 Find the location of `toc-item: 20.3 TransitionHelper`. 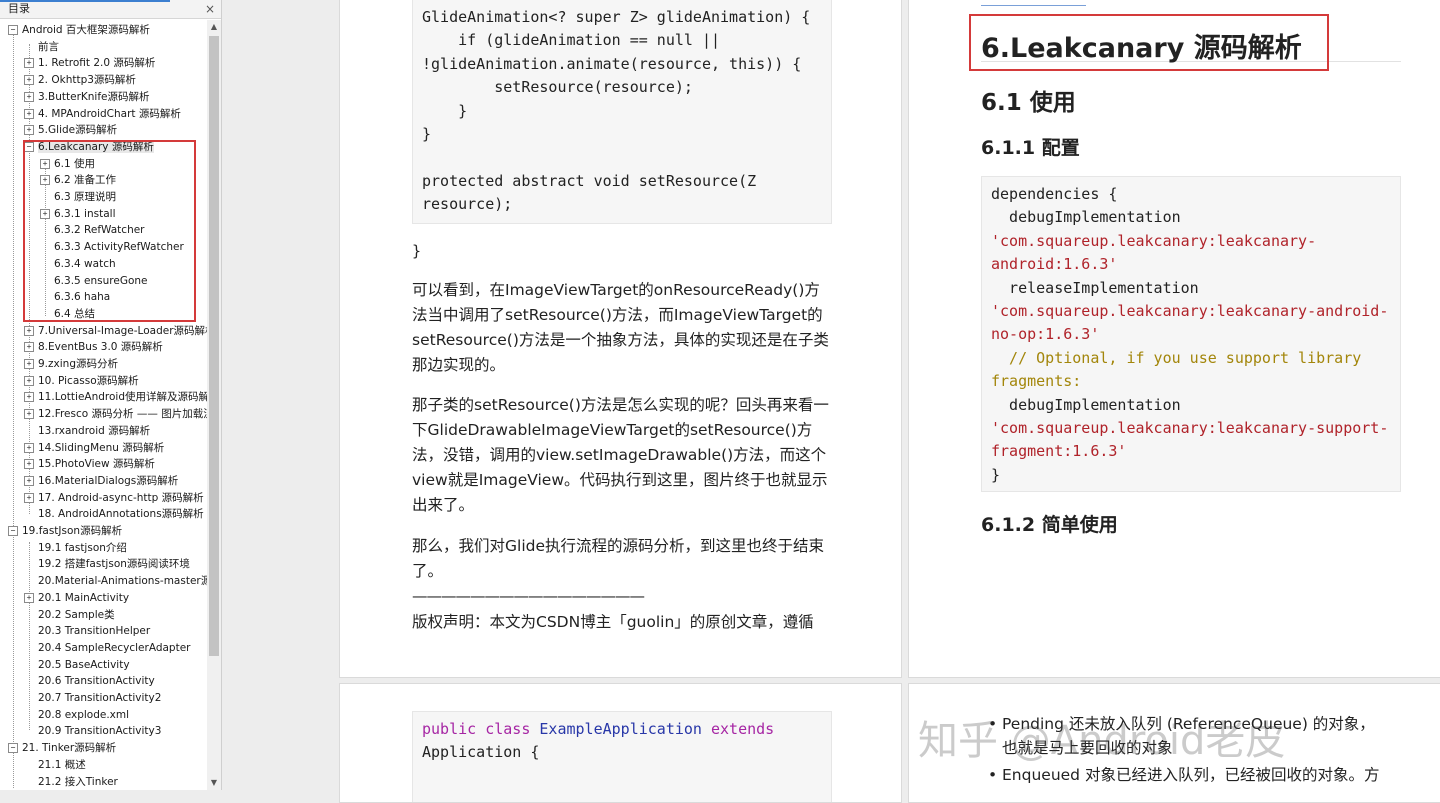

toc-item: 20.3 TransitionHelper is located at coordinates (115, 631).